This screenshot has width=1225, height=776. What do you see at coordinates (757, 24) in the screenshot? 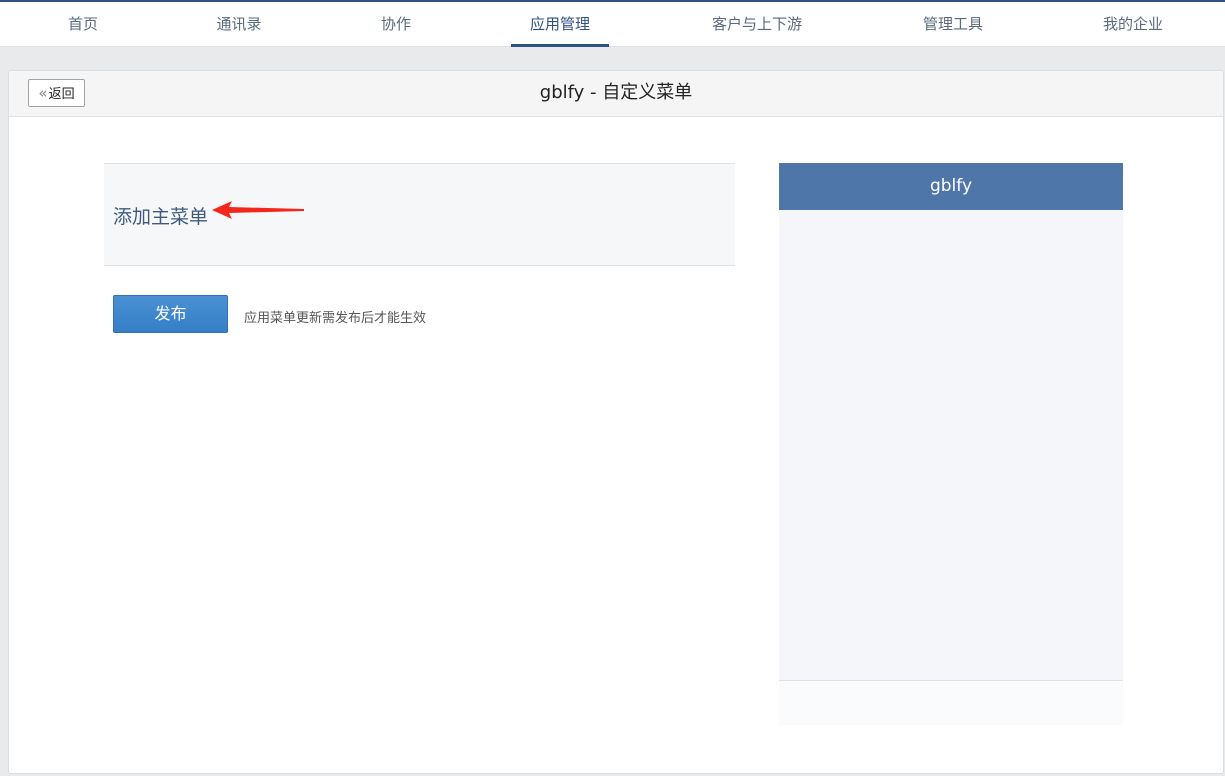
I see `nav-item-customers-partners: 客户与上下游` at bounding box center [757, 24].